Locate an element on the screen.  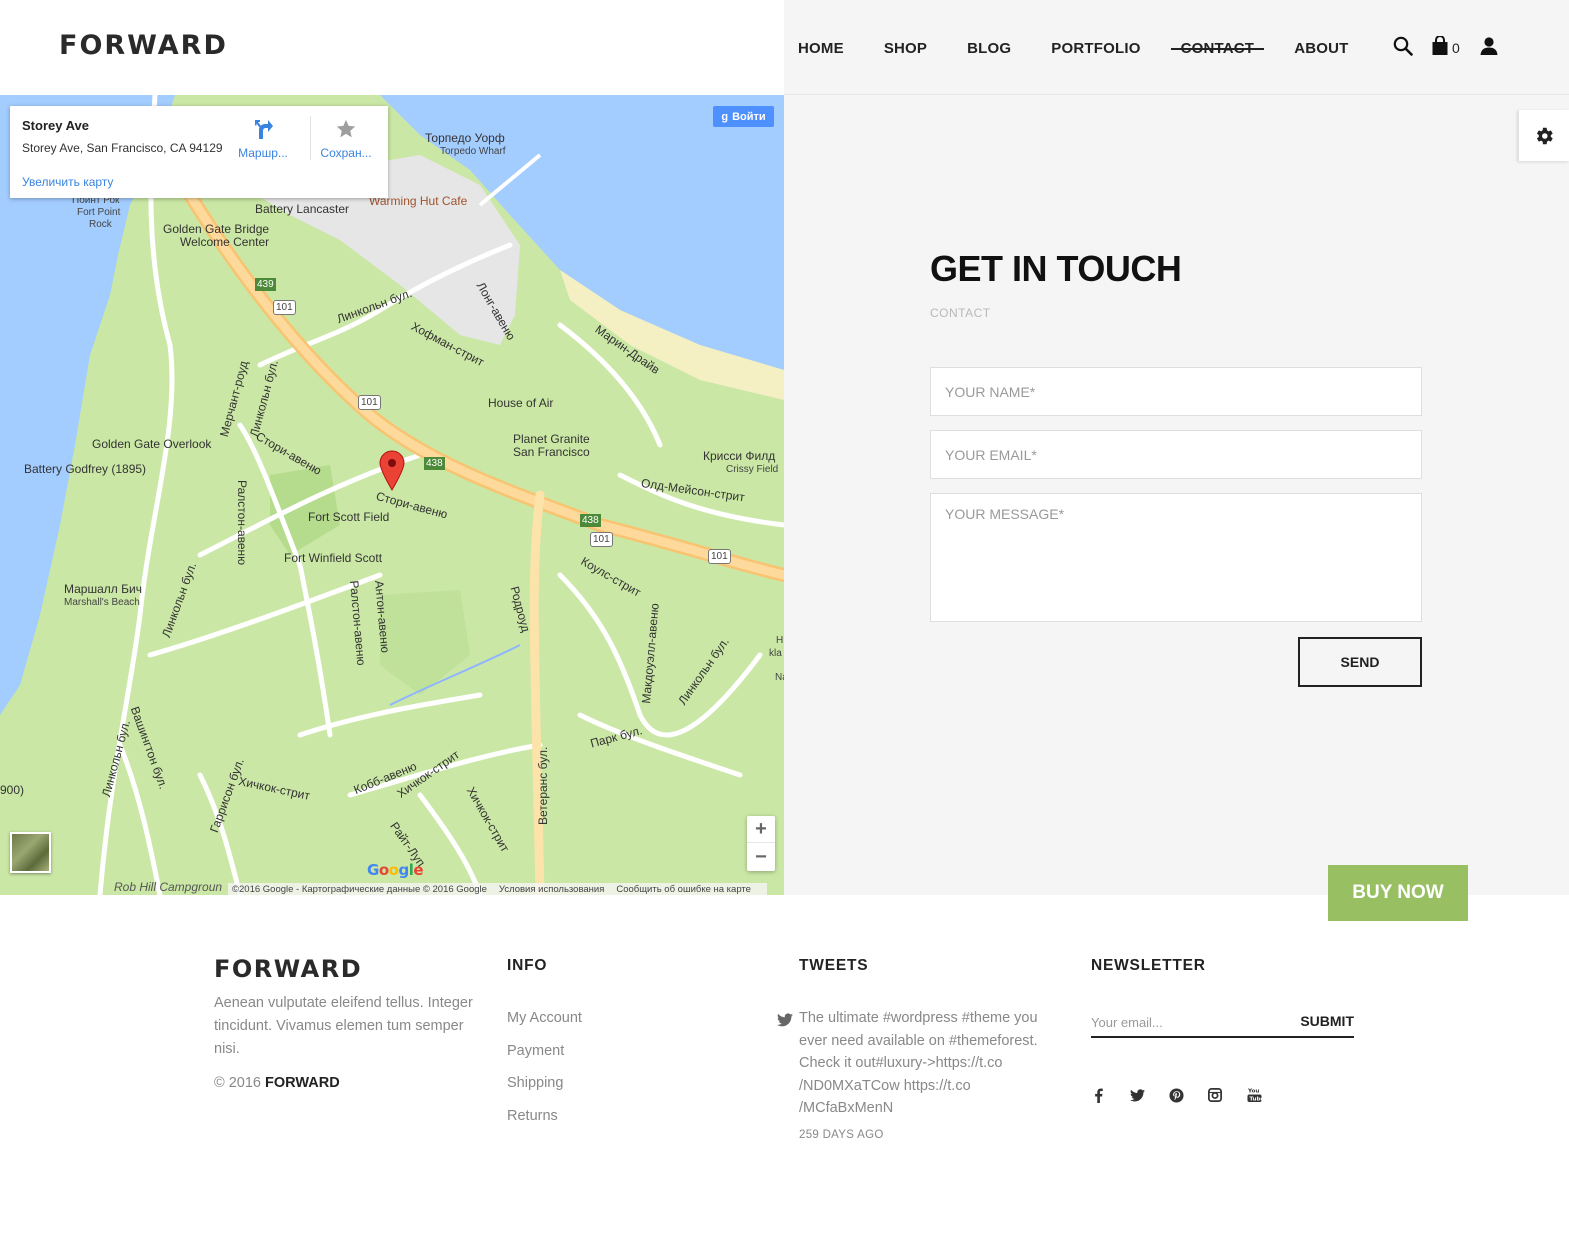
map-label: Battery Lancaster is located at coordinates (302, 209).